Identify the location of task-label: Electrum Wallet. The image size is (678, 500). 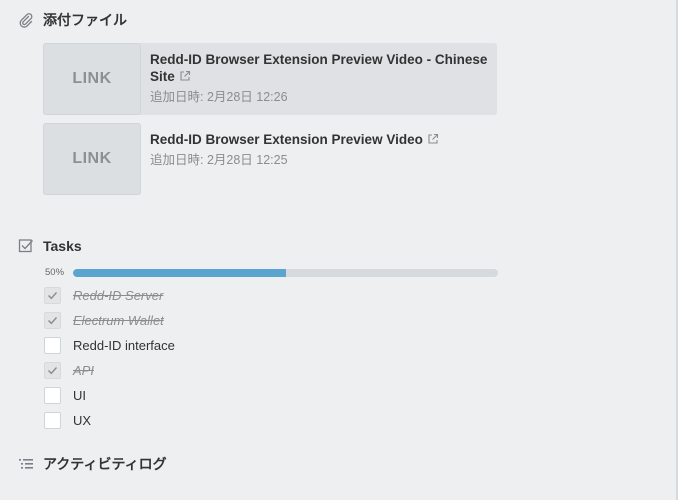
(118, 320).